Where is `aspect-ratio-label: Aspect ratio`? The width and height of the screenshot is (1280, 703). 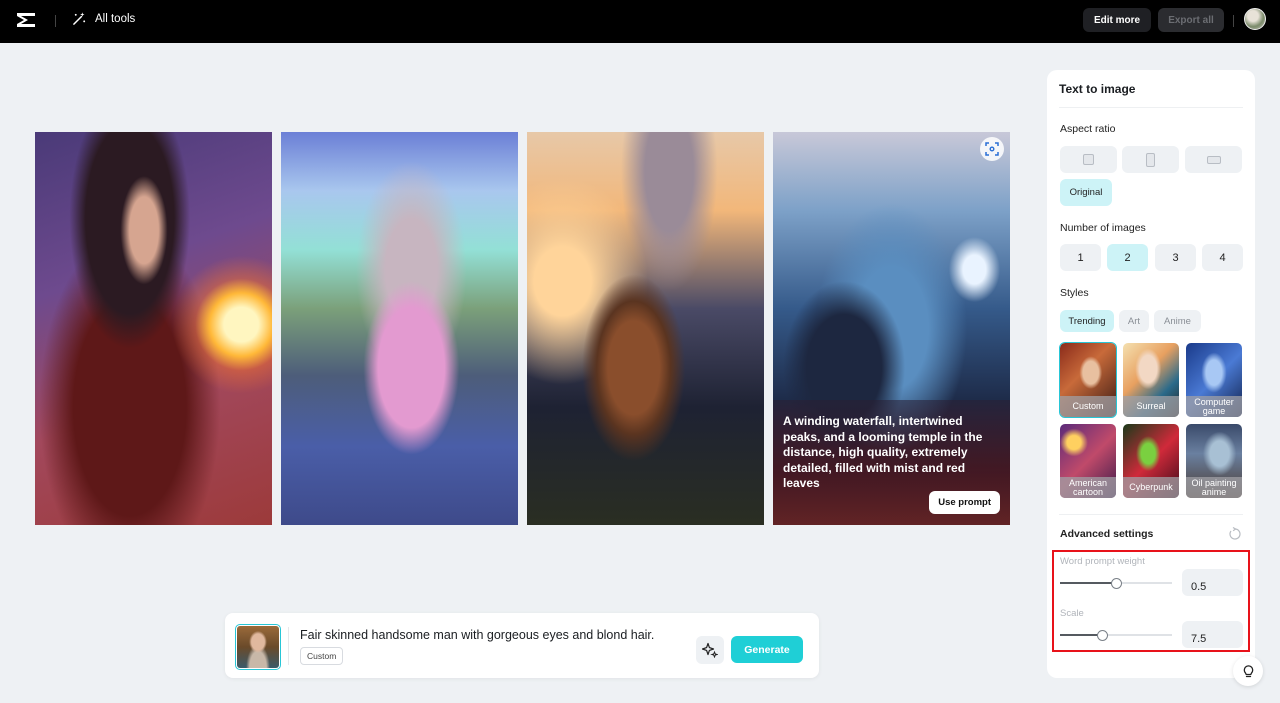
aspect-ratio-label: Aspect ratio is located at coordinates (1088, 129).